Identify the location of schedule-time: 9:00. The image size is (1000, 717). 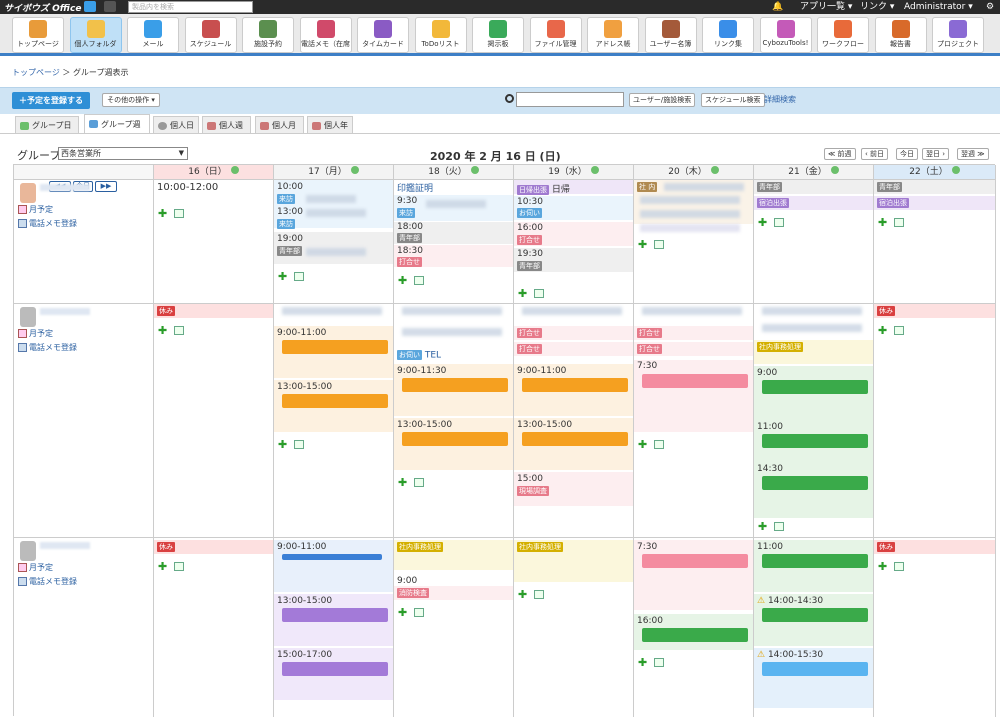
(407, 581).